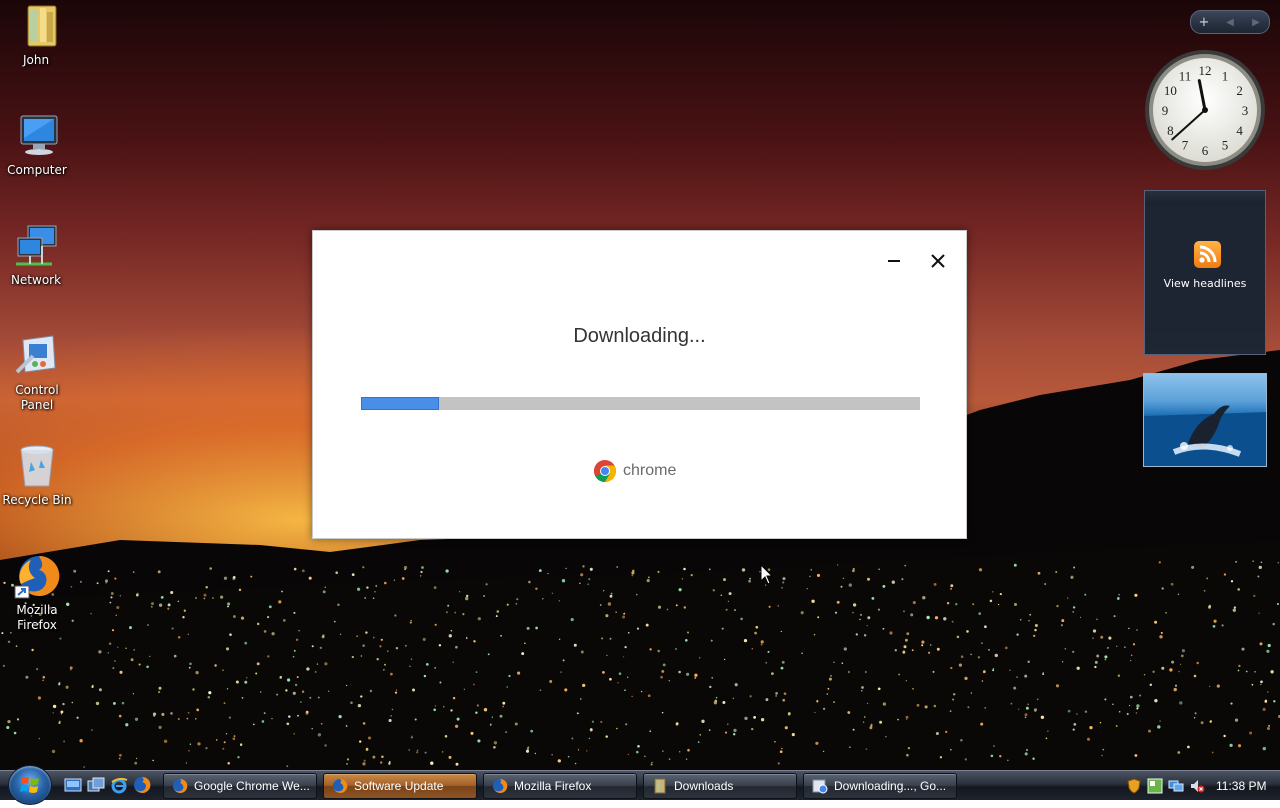  I want to click on previous-gadgets-button: ◀, so click(1230, 22).